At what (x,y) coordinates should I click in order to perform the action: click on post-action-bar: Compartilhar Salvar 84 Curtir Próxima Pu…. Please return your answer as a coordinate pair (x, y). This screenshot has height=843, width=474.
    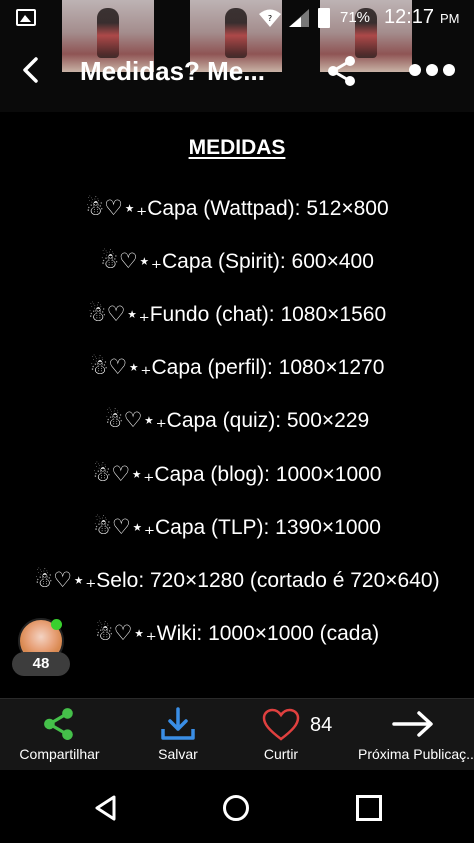
    Looking at the image, I should click on (237, 734).